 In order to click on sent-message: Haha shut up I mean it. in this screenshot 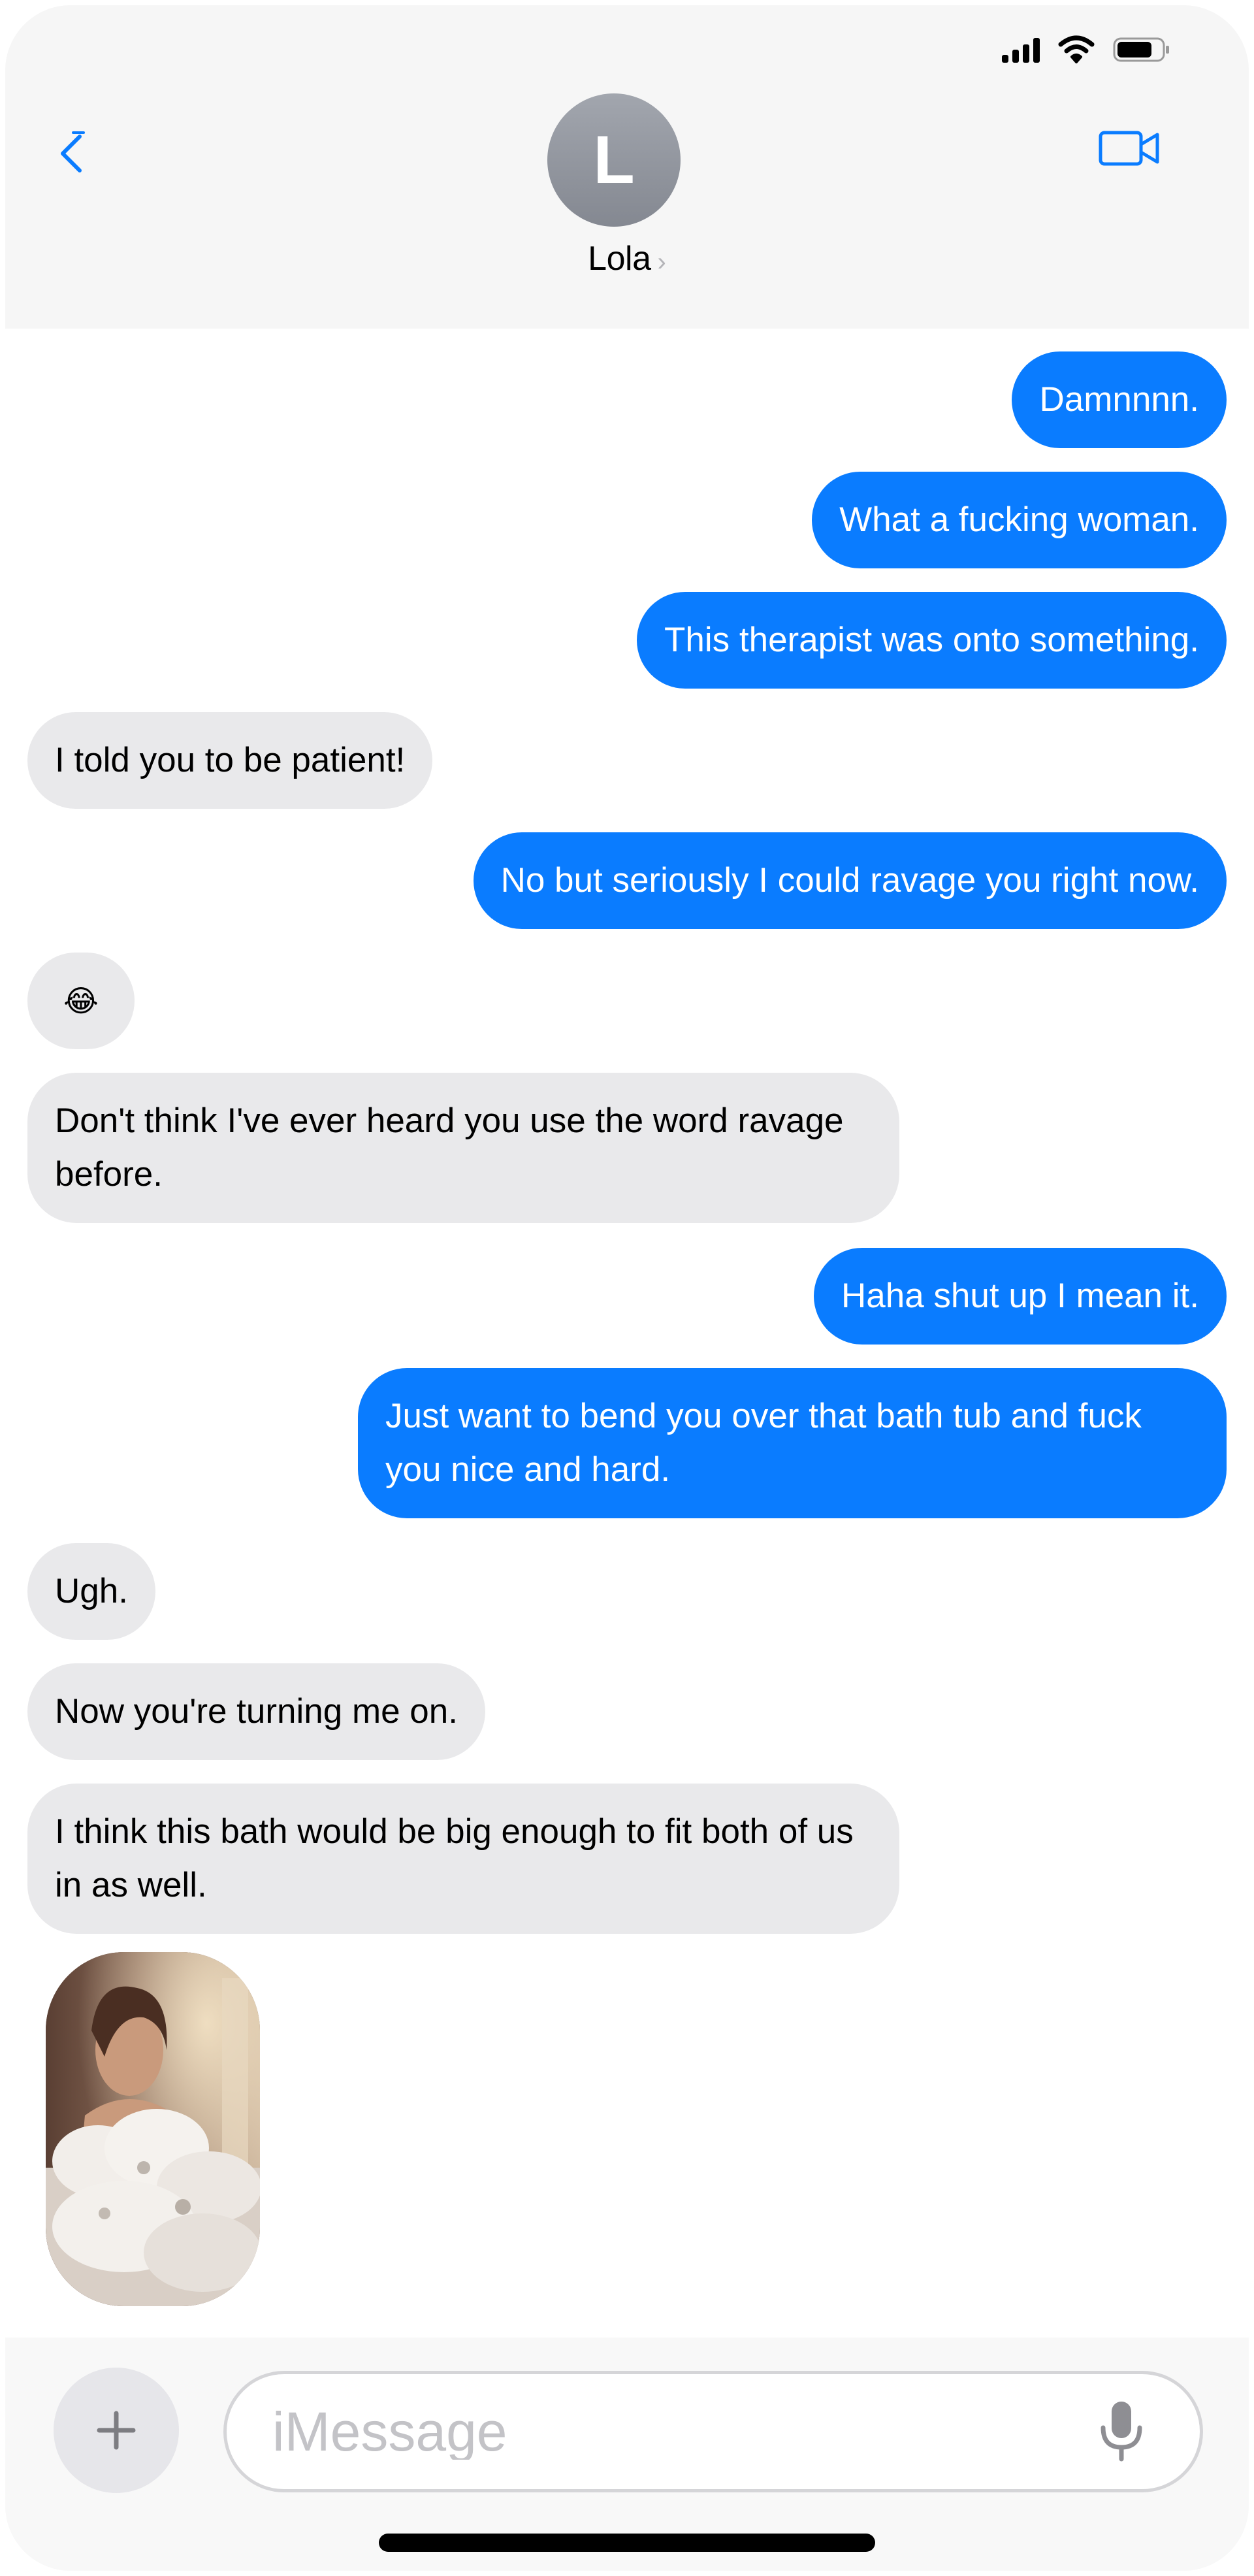, I will do `click(1020, 1296)`.